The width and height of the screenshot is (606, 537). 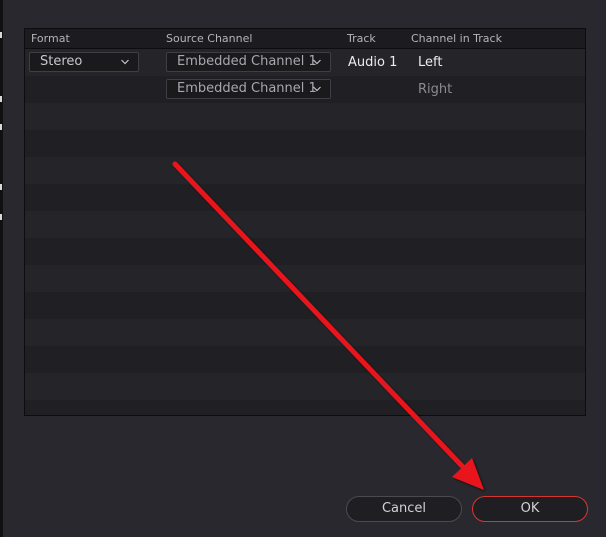 What do you see at coordinates (404, 509) in the screenshot?
I see `cancel-button: Cancel` at bounding box center [404, 509].